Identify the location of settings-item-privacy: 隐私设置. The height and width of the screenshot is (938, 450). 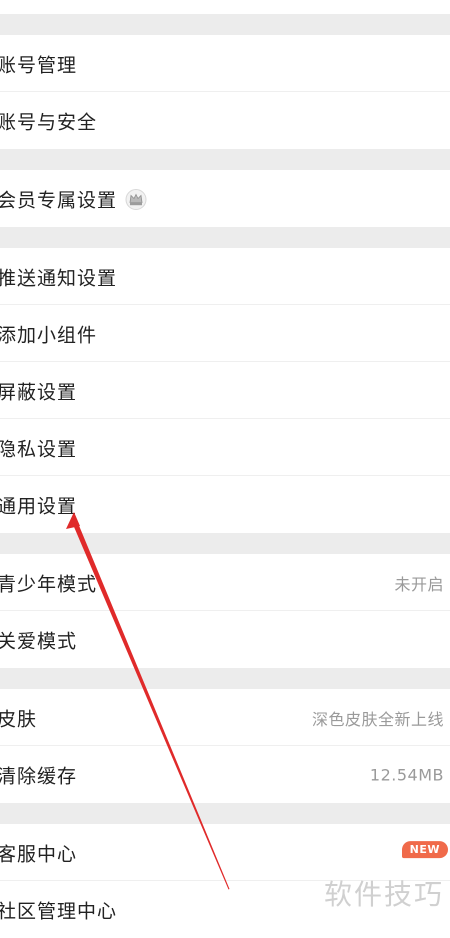
(225, 447).